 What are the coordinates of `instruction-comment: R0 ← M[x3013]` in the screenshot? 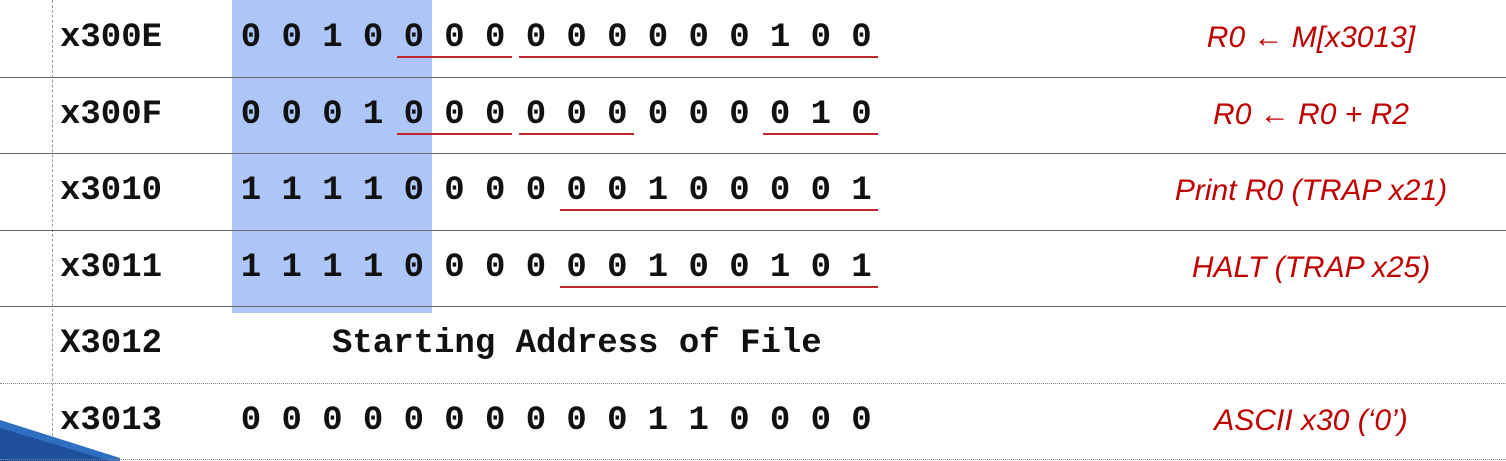 It's located at (1311, 38).